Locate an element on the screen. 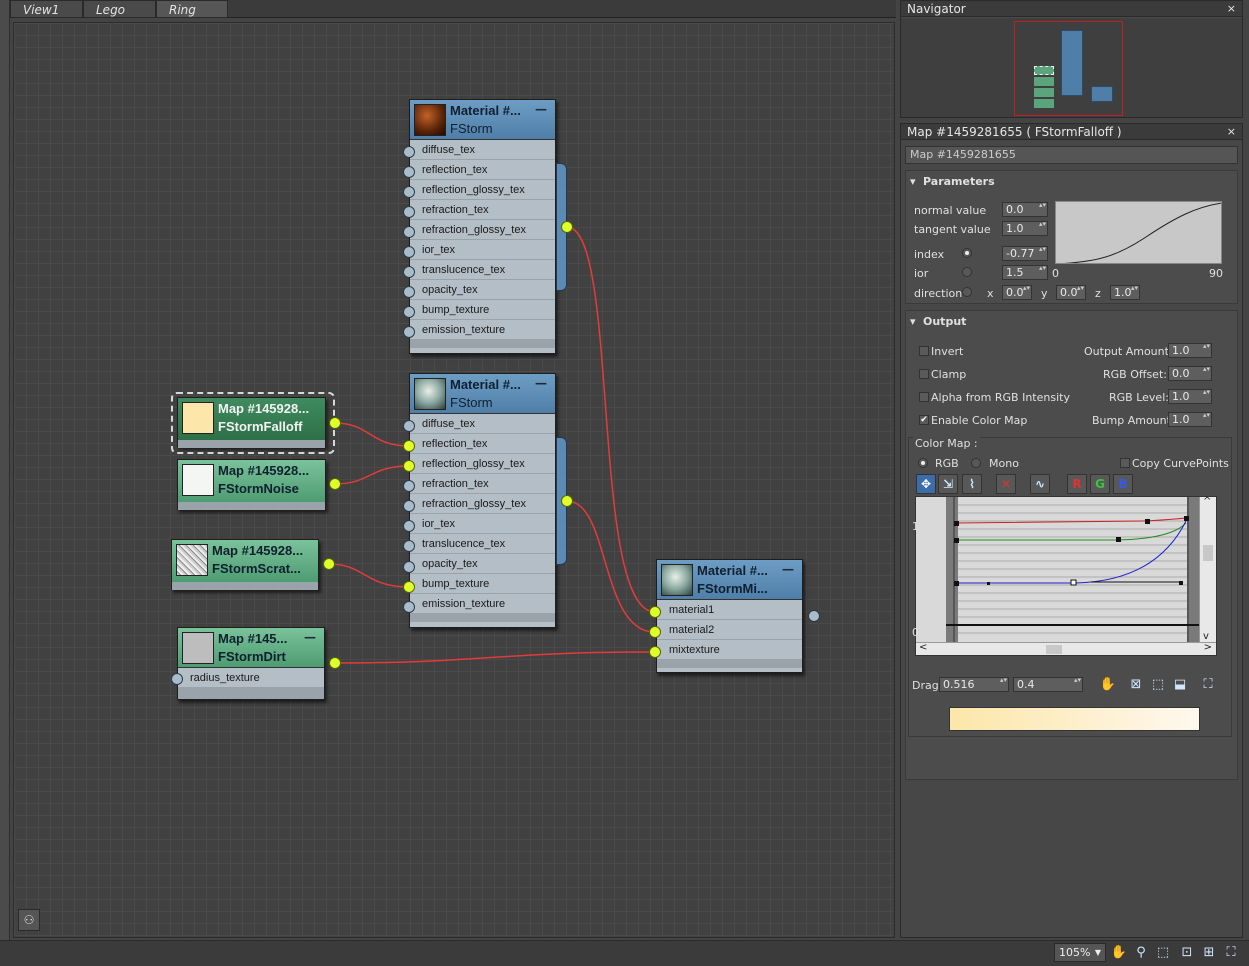 The height and width of the screenshot is (966, 1249). x-spinner: 0.0 is located at coordinates (1017, 292).